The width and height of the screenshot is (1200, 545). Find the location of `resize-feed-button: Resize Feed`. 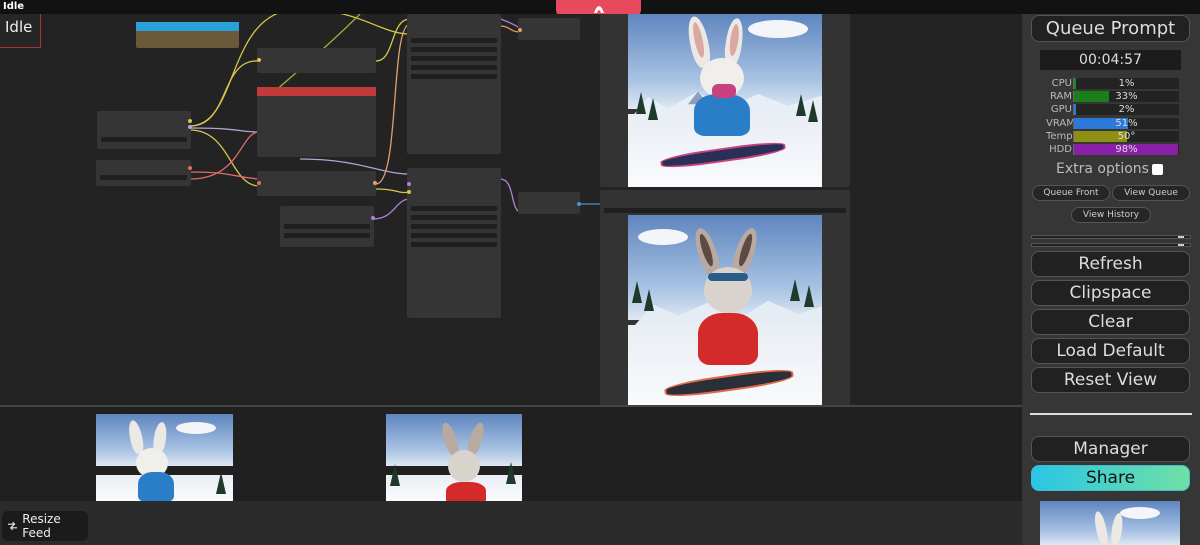

resize-feed-button: Resize Feed is located at coordinates (45, 526).